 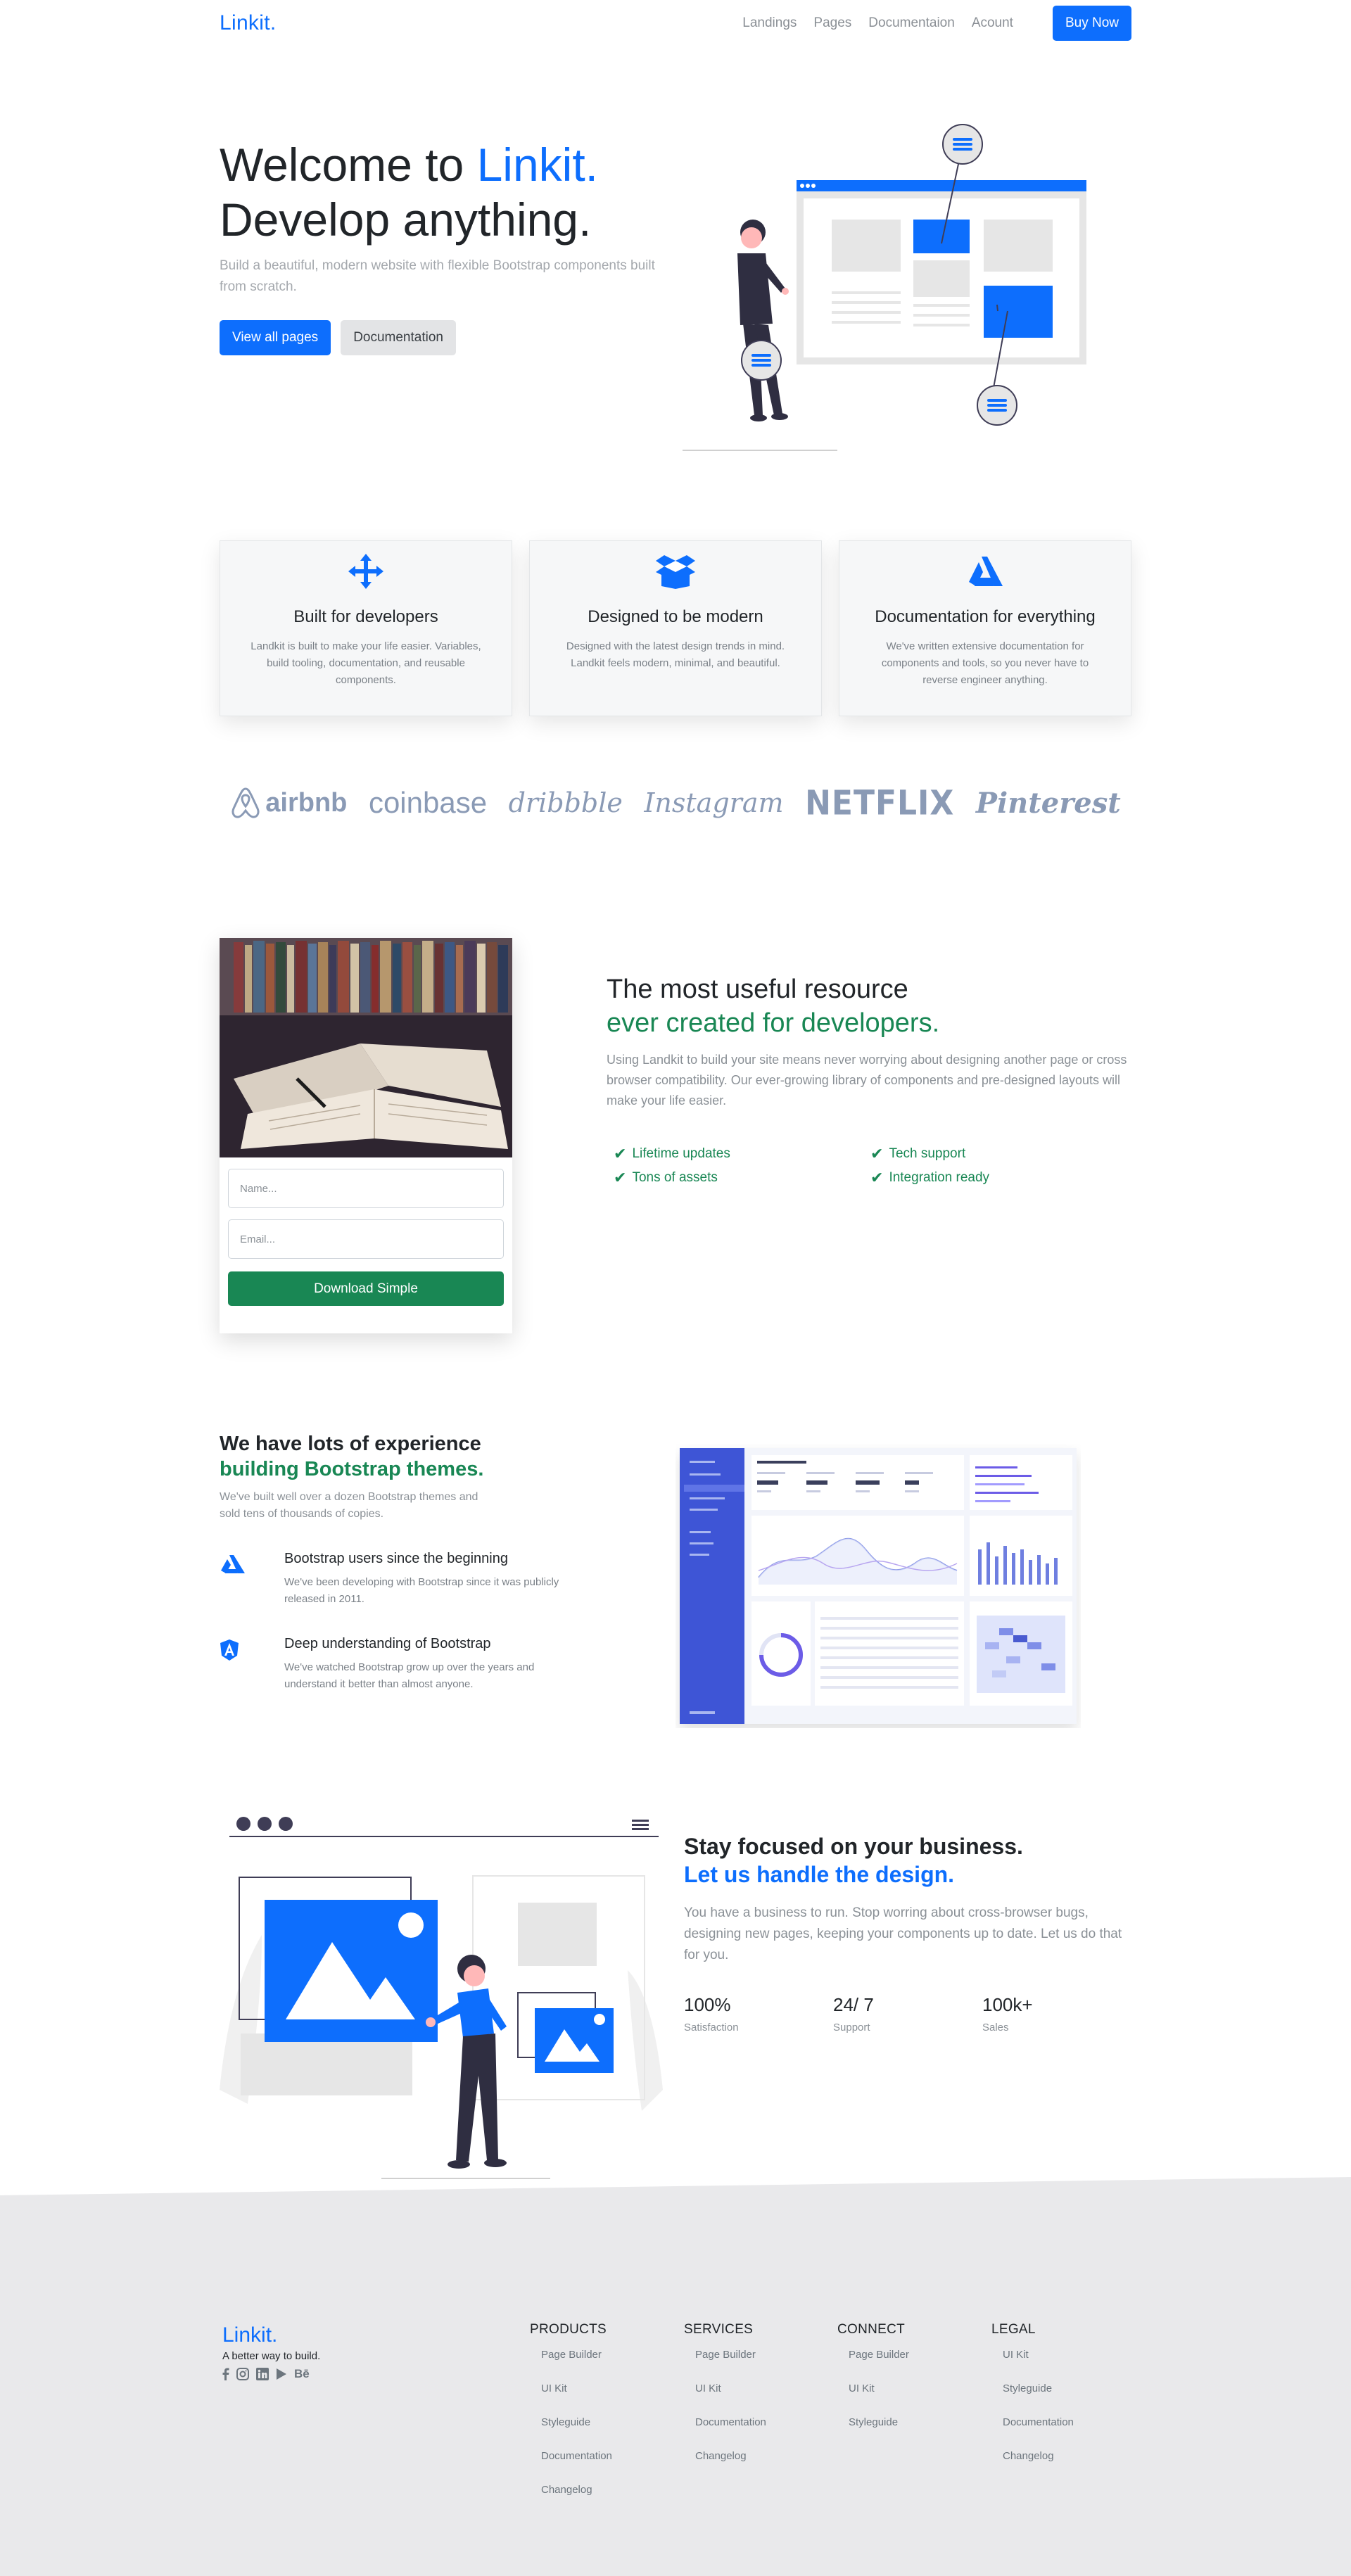 What do you see at coordinates (568, 2329) in the screenshot?
I see `footer-column-title: PRODUCTS` at bounding box center [568, 2329].